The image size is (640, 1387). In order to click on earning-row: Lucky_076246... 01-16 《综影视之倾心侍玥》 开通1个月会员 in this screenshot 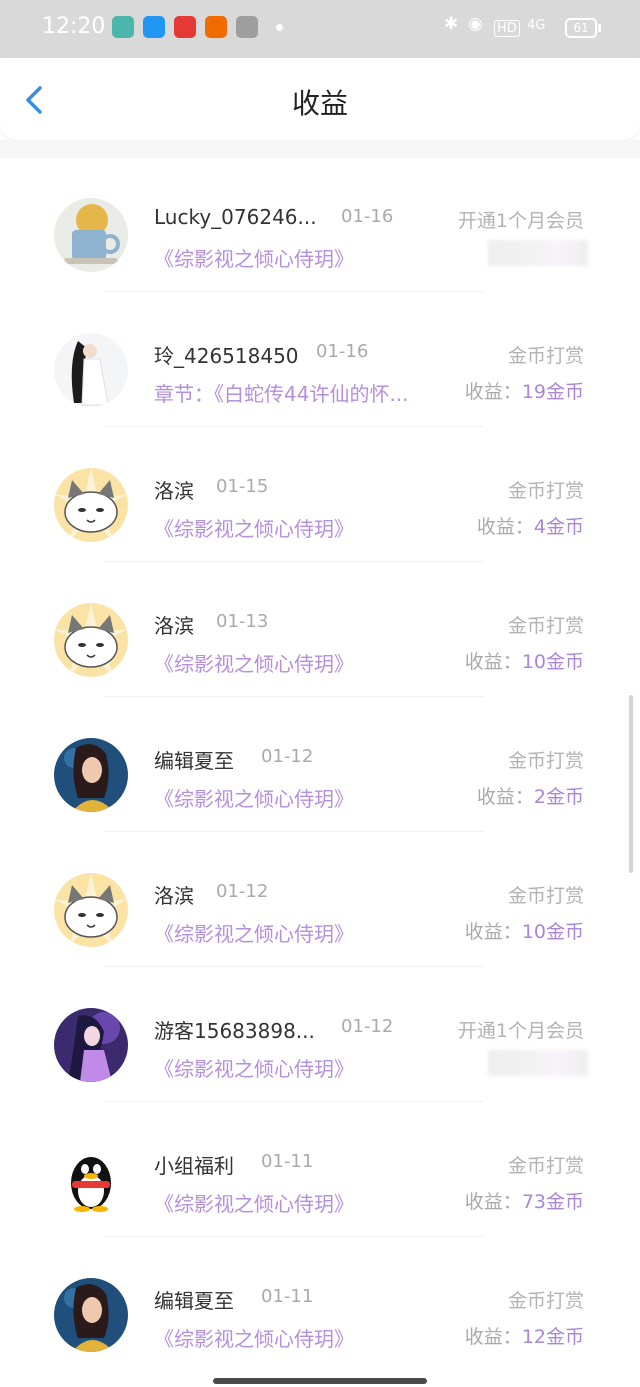, I will do `click(320, 225)`.